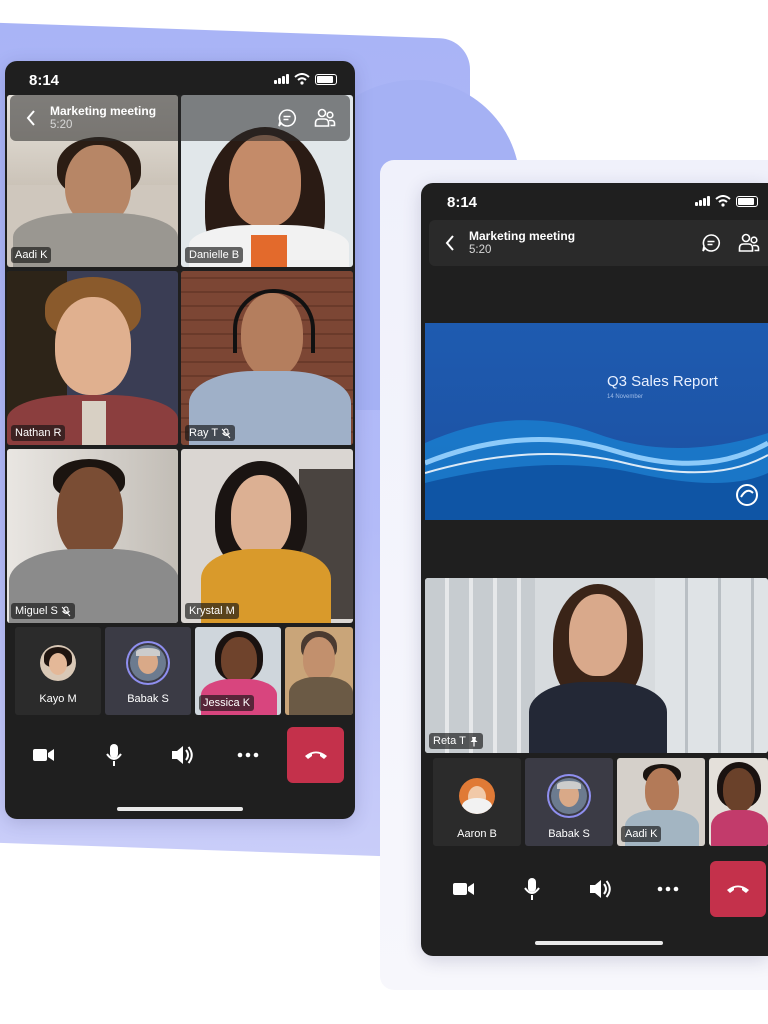  Describe the element at coordinates (212, 611) in the screenshot. I see `participant-name-label: Krystal M` at that location.